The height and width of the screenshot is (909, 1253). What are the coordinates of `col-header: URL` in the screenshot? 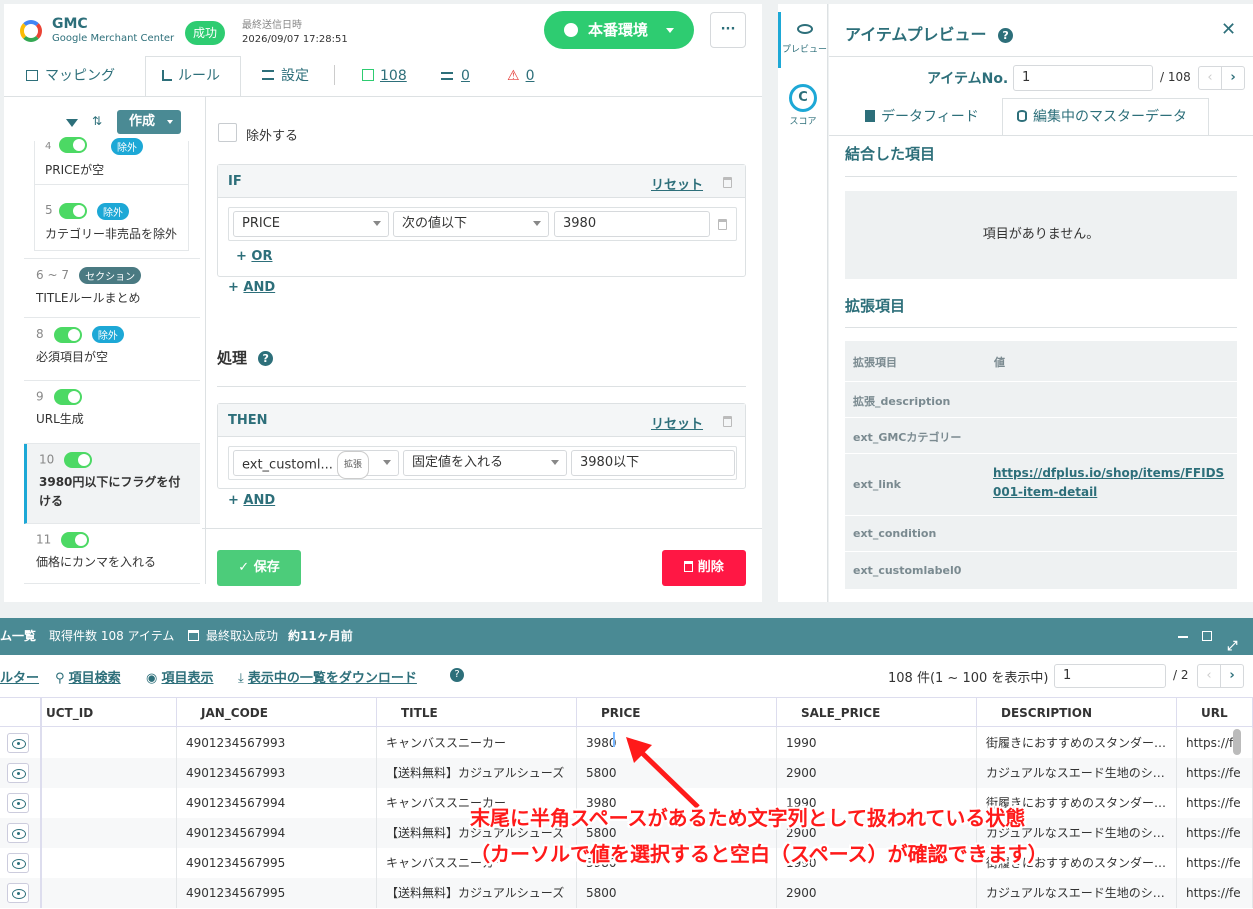 It's located at (1215, 713).